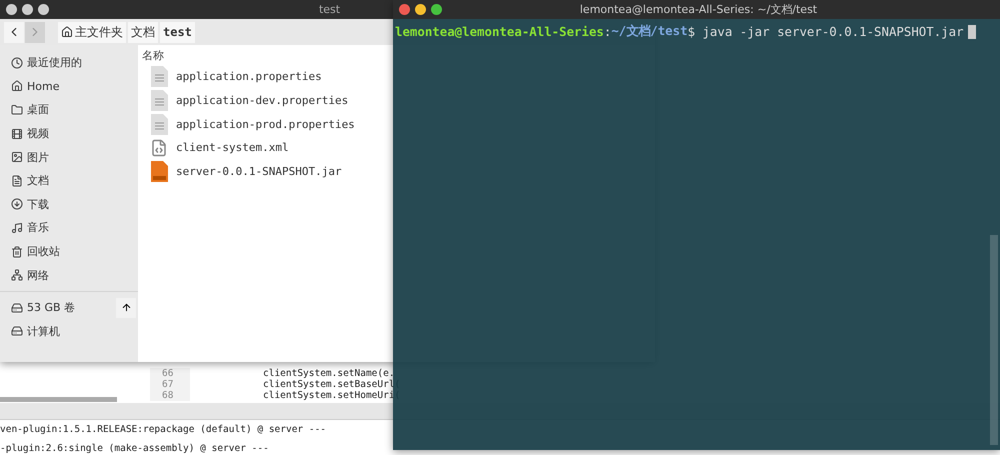  What do you see at coordinates (159, 147) in the screenshot?
I see `code-file-icon` at bounding box center [159, 147].